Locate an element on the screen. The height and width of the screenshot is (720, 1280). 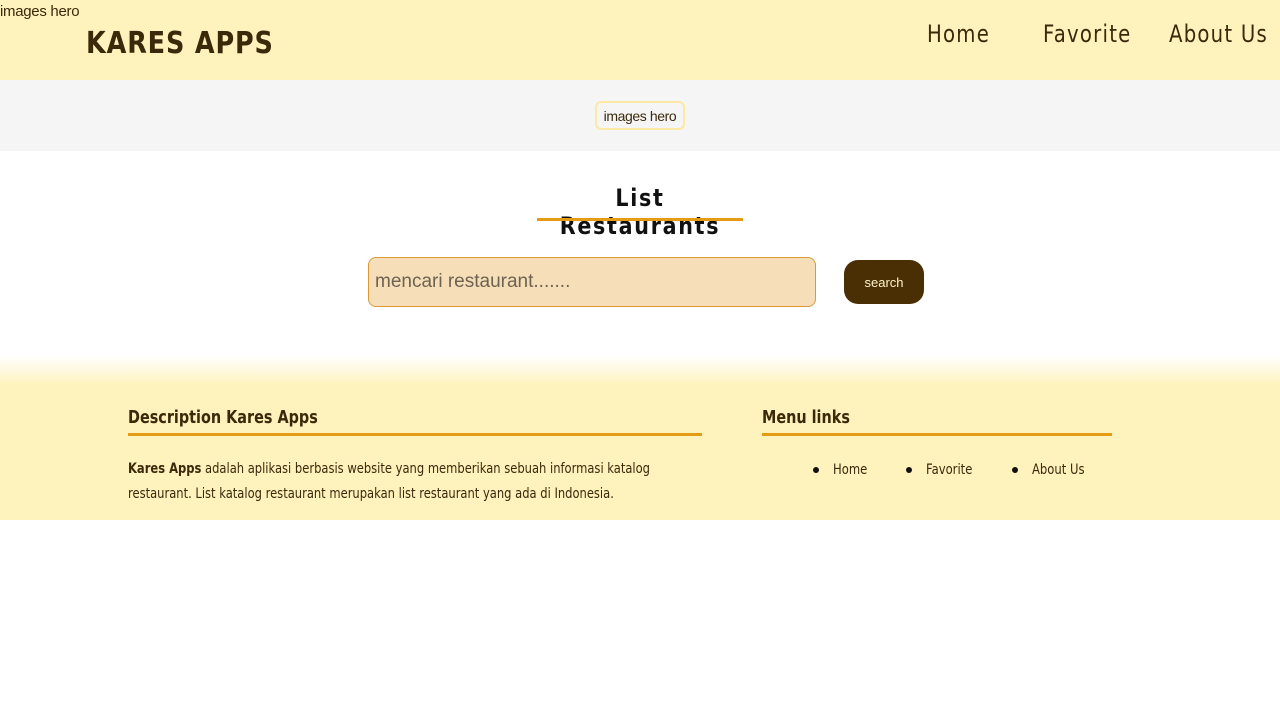
footer-link-favorite: Favorite is located at coordinates (945, 469).